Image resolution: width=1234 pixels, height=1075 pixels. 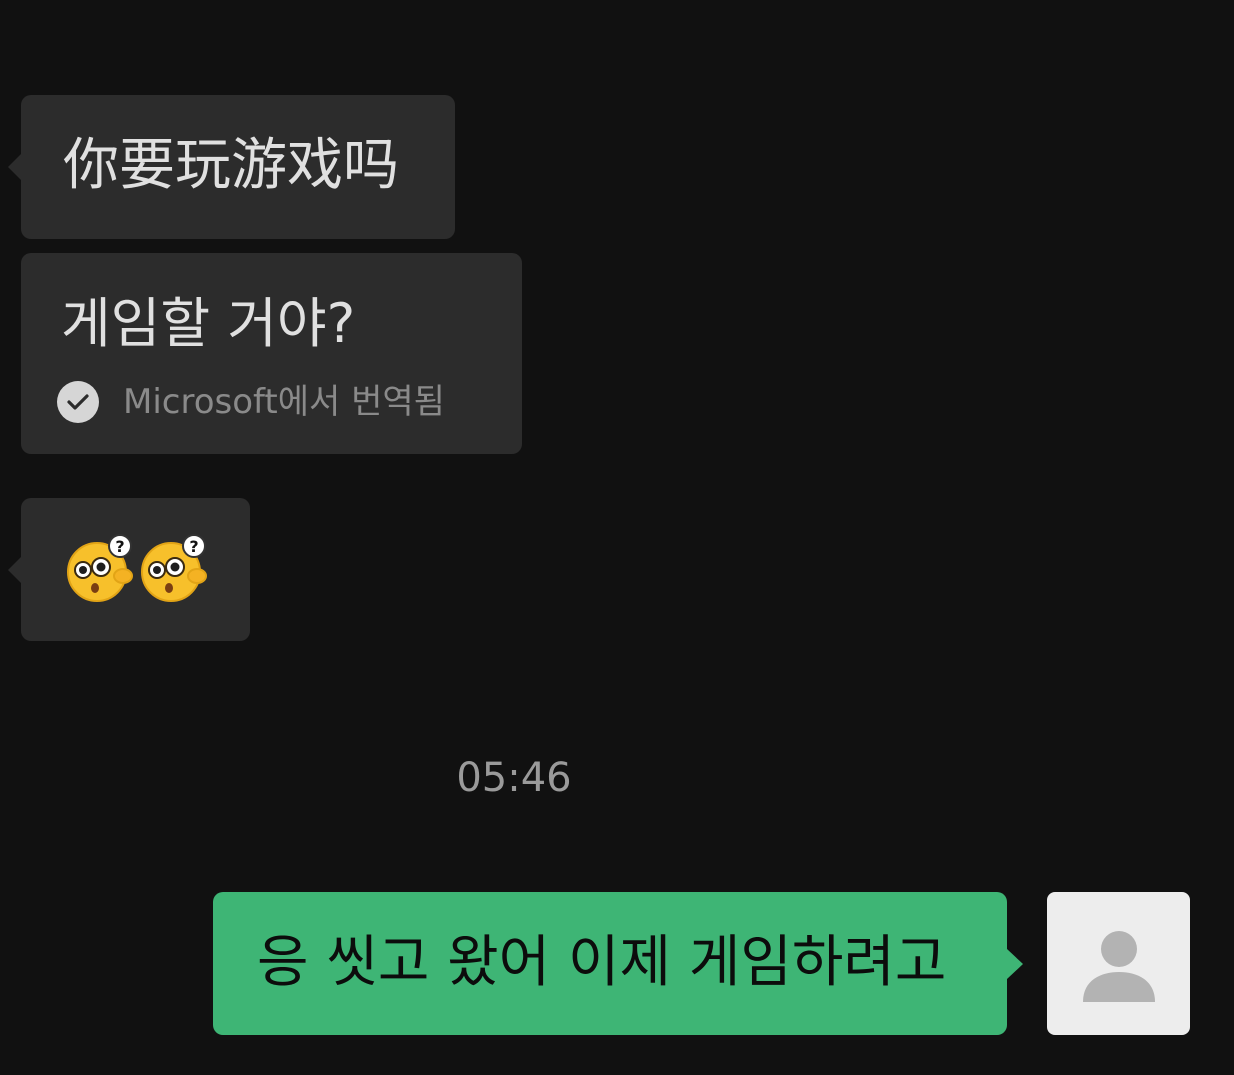 I want to click on incoming-message-bubble: 你要玩游戏吗, so click(x=231, y=167).